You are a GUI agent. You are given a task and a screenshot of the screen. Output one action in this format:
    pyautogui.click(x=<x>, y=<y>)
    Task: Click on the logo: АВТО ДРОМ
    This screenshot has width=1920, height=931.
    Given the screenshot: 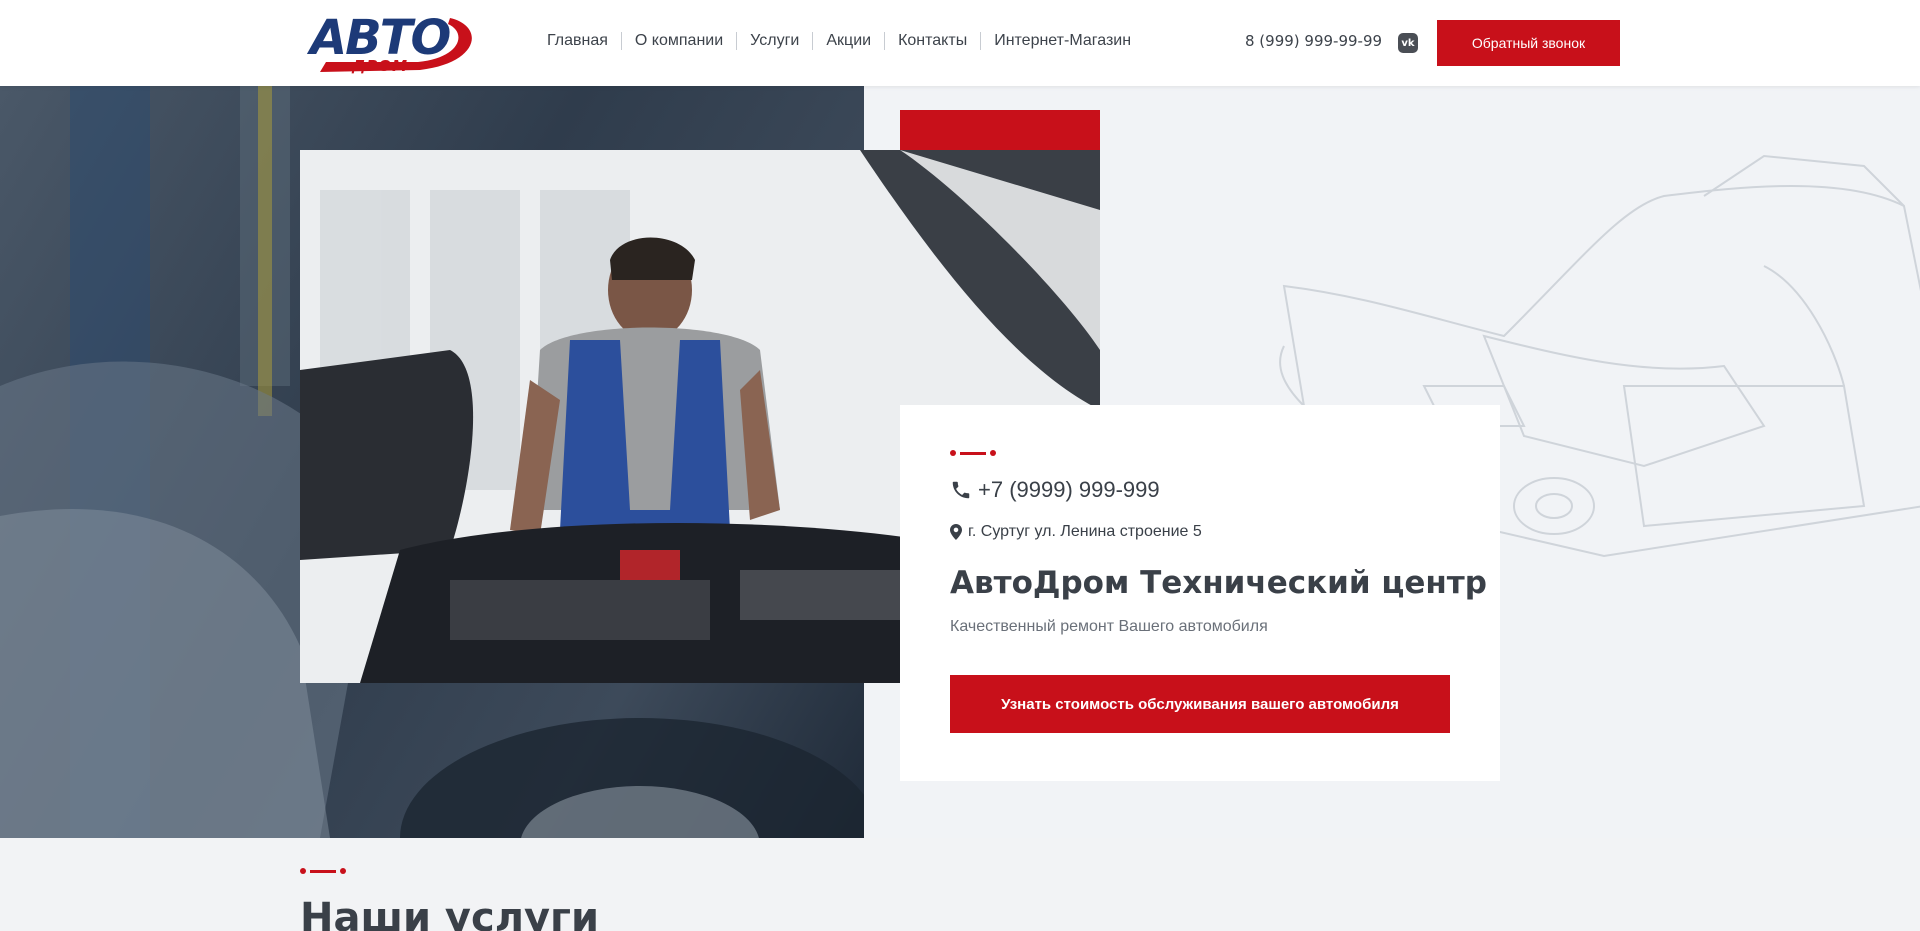 What is the action you would take?
    pyautogui.click(x=390, y=43)
    